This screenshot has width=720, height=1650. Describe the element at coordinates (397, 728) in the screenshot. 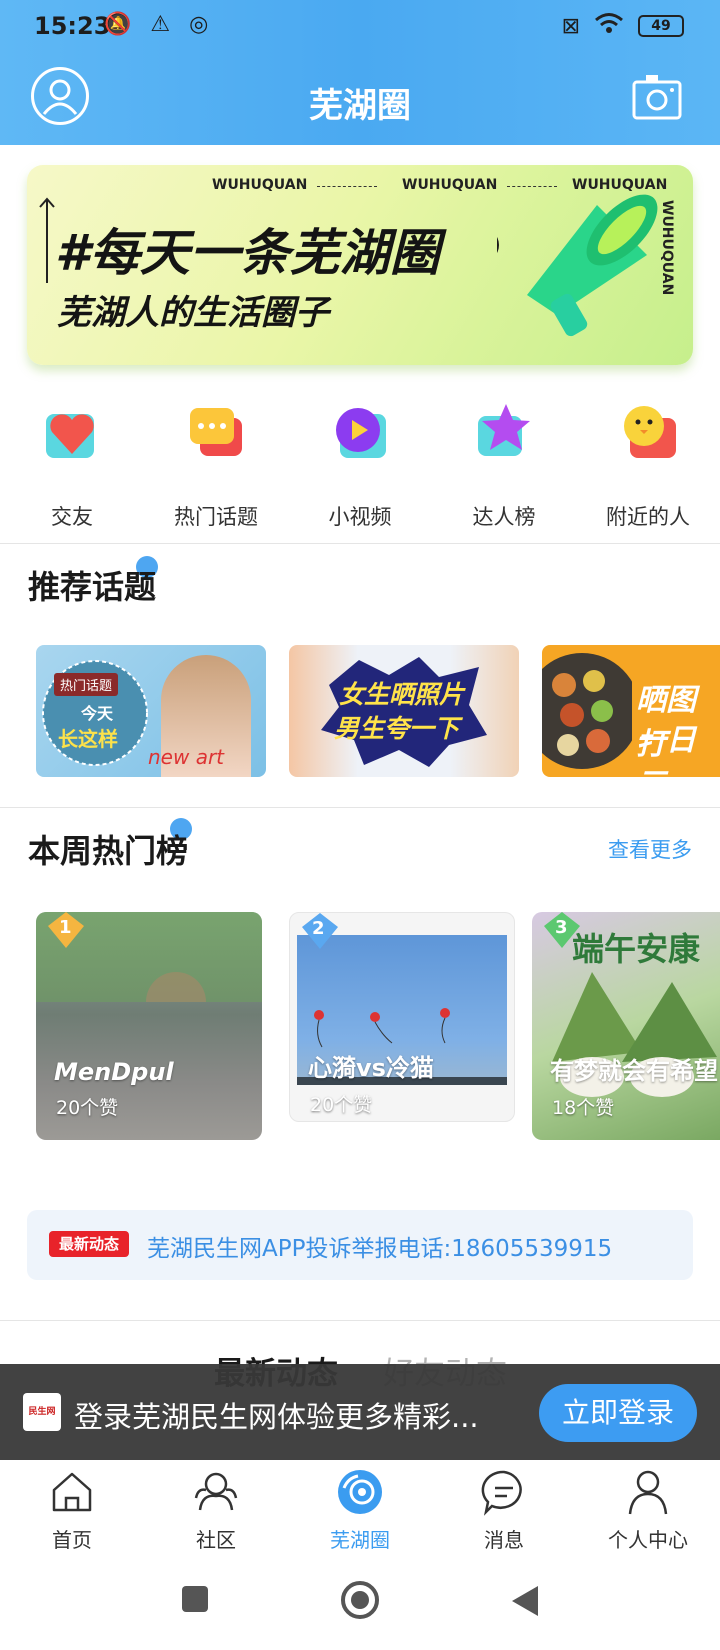

I see `topic-line2: 男生夸一下` at that location.